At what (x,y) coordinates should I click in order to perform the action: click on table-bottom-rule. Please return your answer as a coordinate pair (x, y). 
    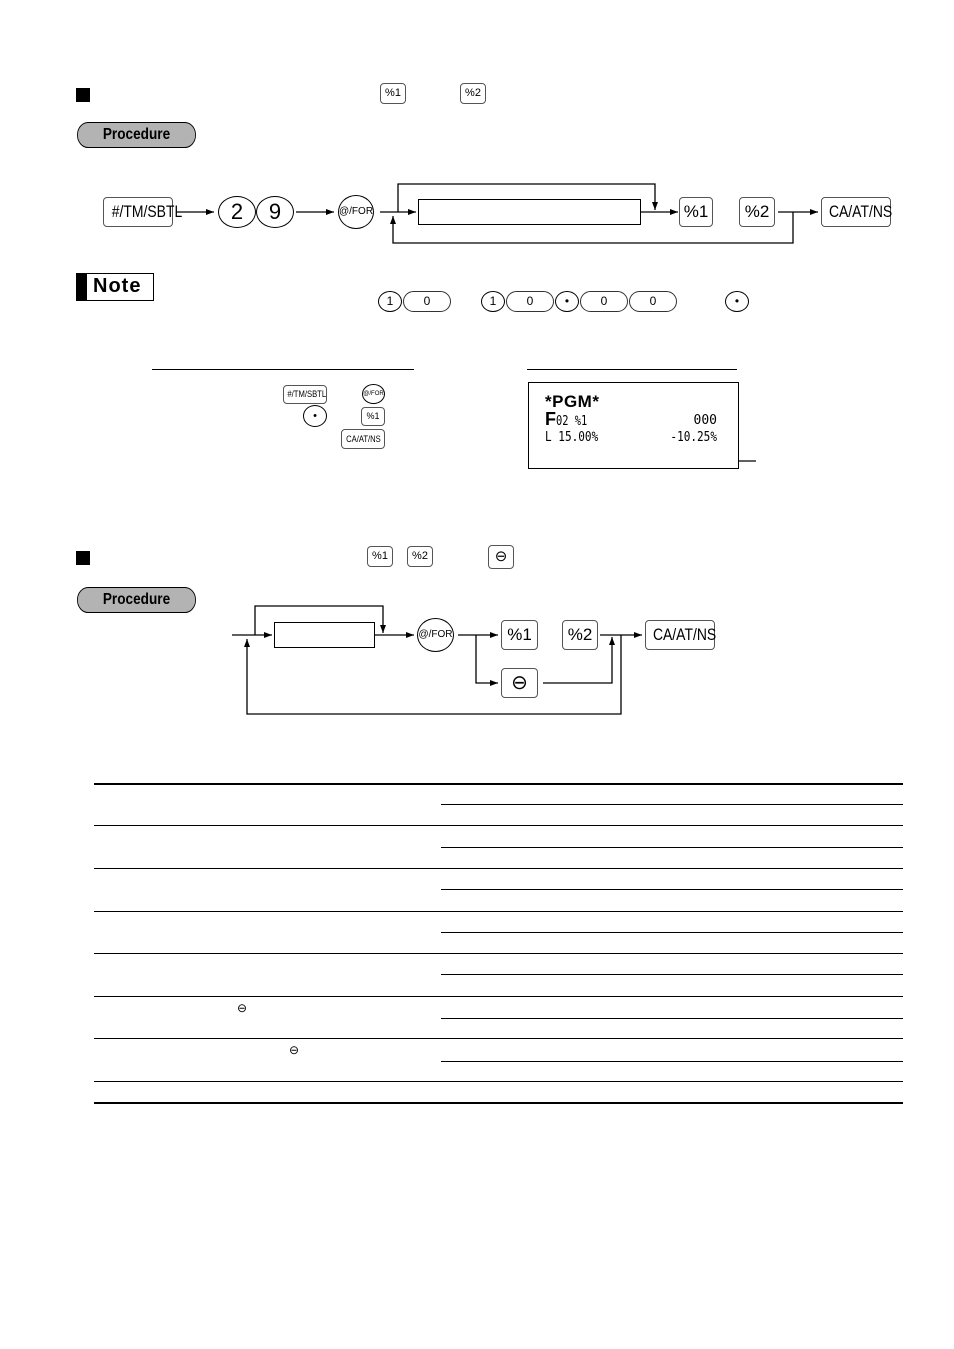
    Looking at the image, I should click on (498, 1103).